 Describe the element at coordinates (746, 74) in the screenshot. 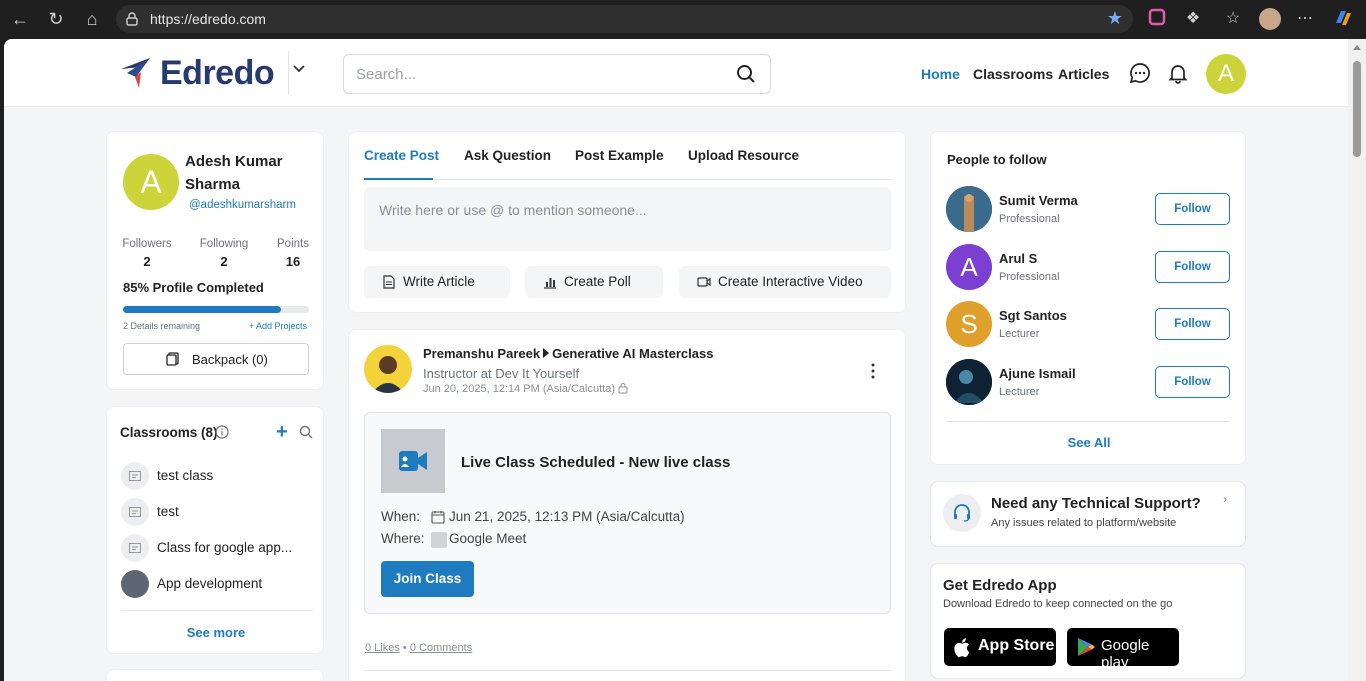

I see `search-icon` at that location.